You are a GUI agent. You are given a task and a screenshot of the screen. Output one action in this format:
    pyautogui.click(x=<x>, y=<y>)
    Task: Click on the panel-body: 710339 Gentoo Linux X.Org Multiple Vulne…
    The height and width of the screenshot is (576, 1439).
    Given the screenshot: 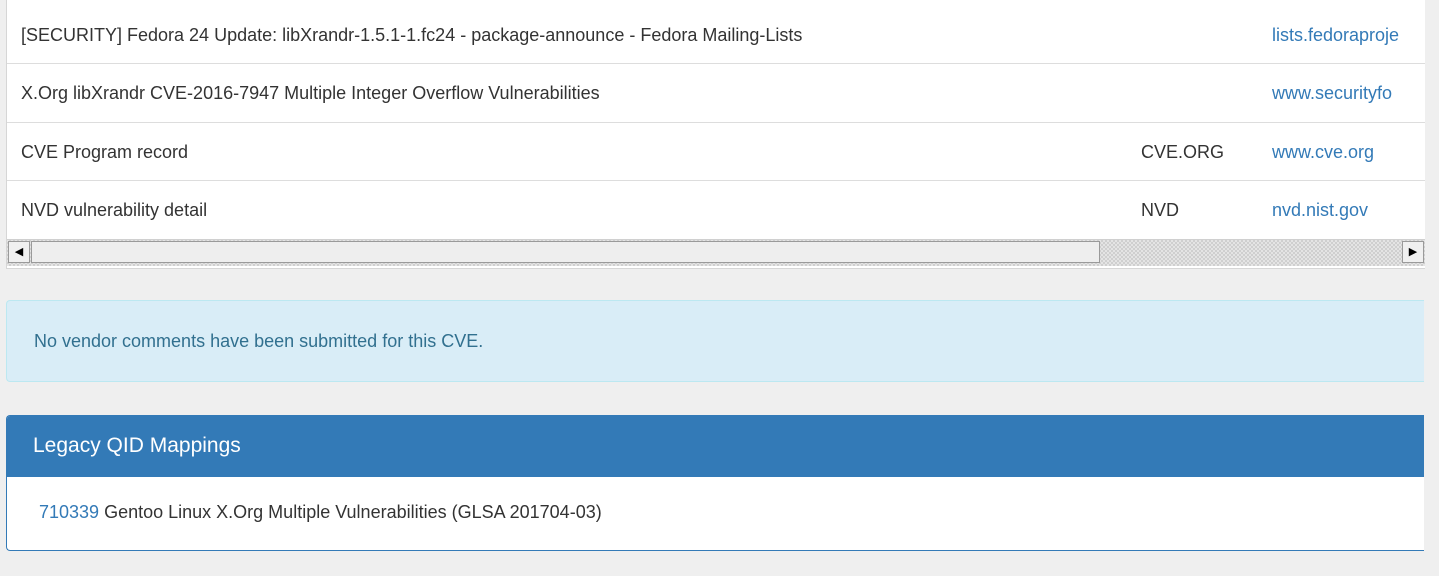 What is the action you would take?
    pyautogui.click(x=715, y=513)
    